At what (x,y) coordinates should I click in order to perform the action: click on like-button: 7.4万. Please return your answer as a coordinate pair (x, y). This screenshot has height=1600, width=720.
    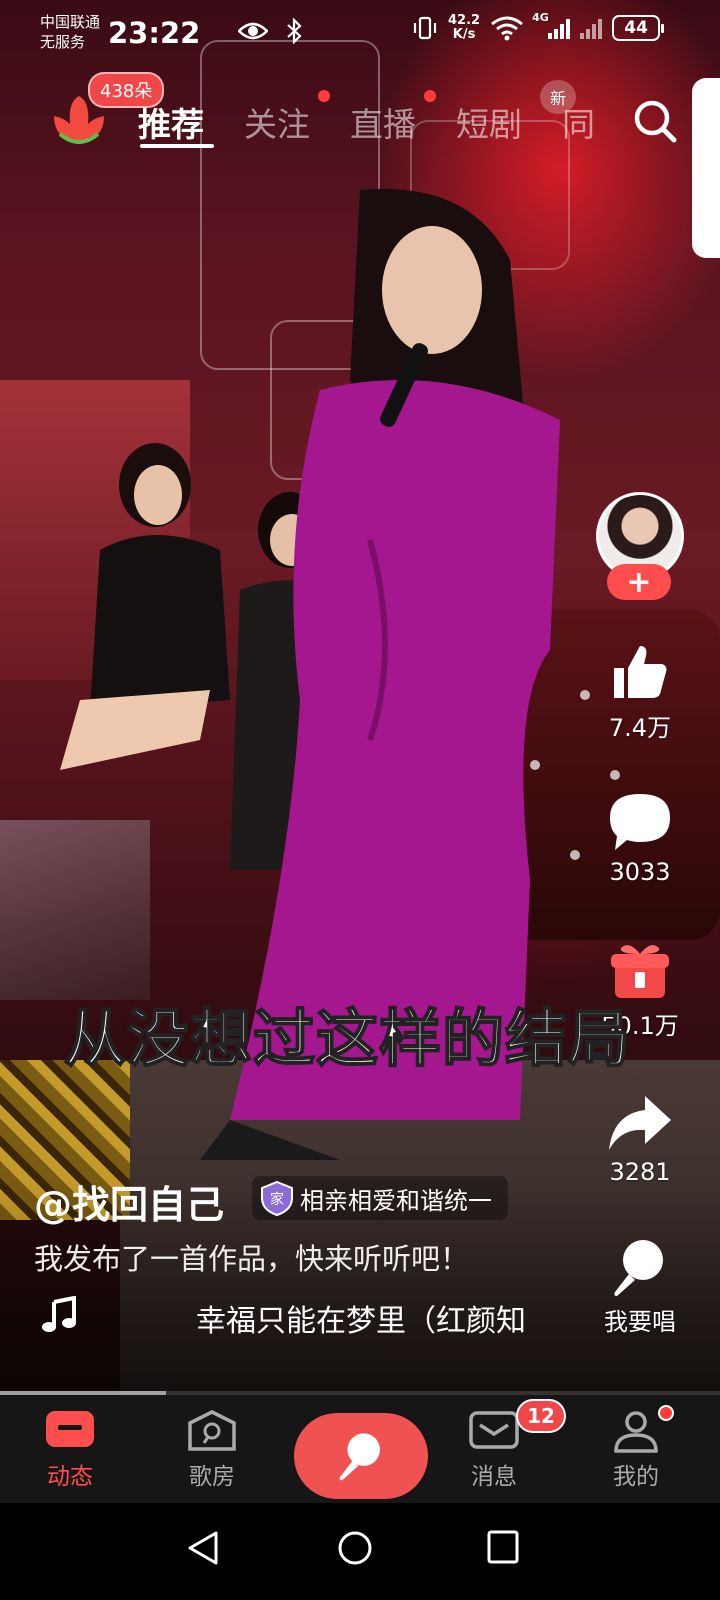
    Looking at the image, I should click on (640, 691).